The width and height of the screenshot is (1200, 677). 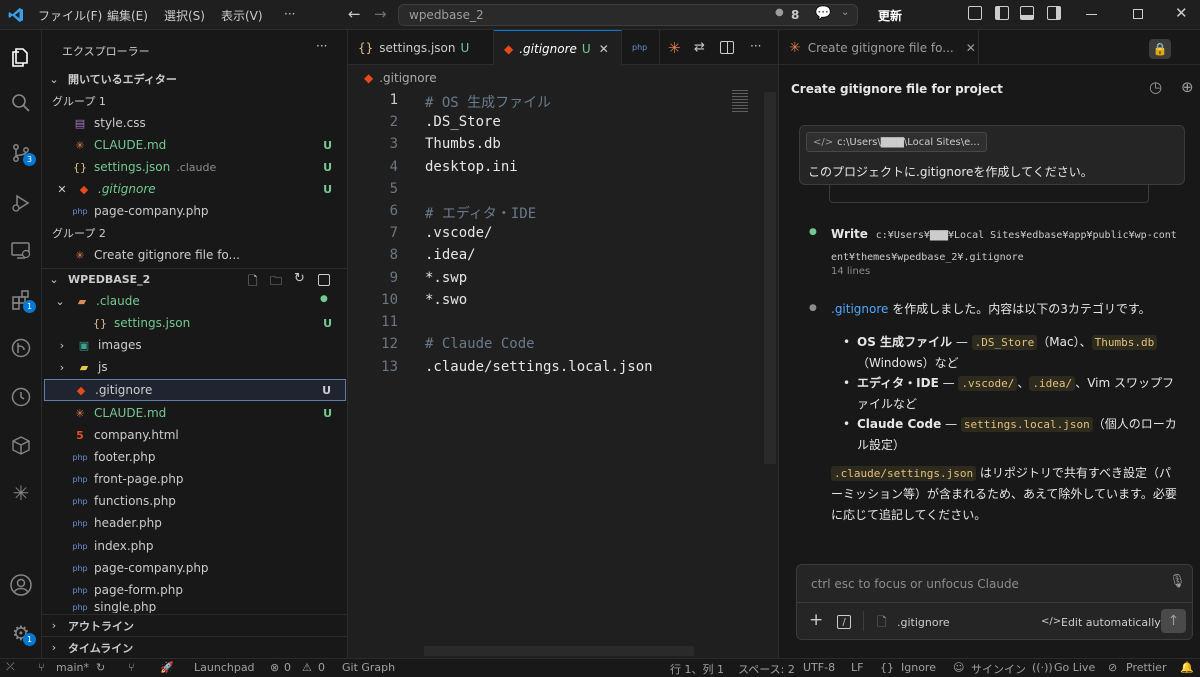 I want to click on tree-file: php front-page.php, so click(x=195, y=479).